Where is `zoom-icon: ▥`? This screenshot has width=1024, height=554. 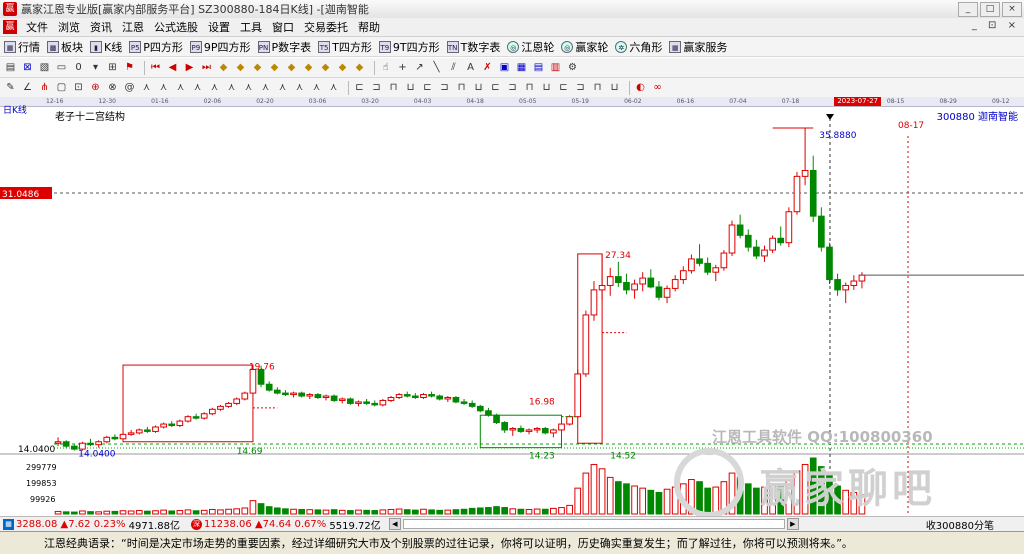
zoom-icon: ▥ is located at coordinates (555, 67).